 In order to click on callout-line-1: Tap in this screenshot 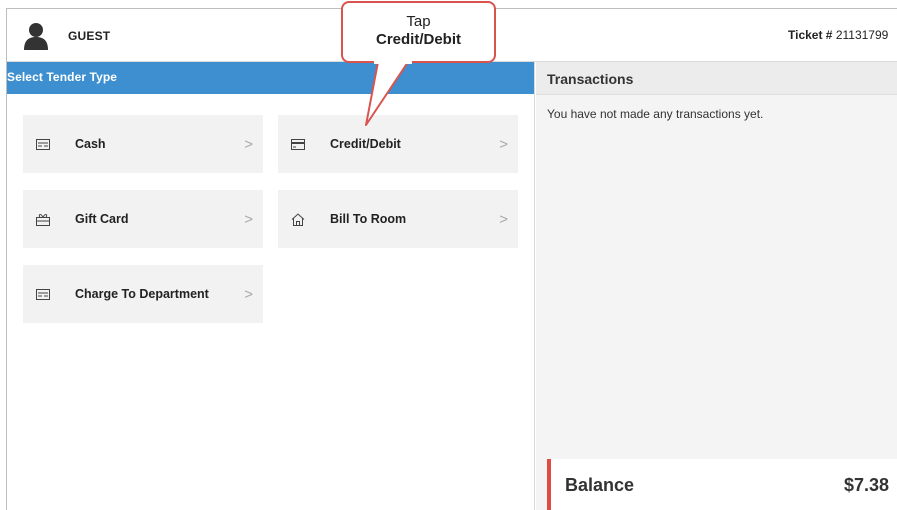, I will do `click(418, 21)`.